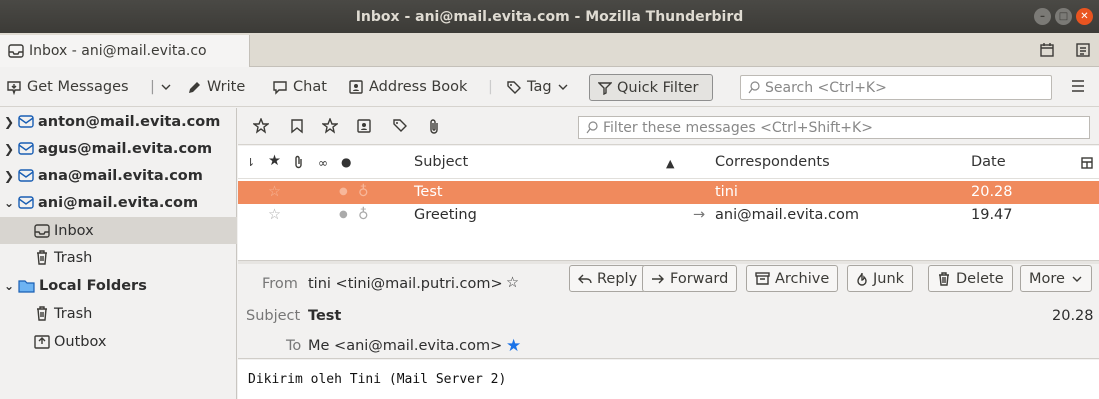 The height and width of the screenshot is (399, 1099). What do you see at coordinates (299, 87) in the screenshot?
I see `chat-button: Chat` at bounding box center [299, 87].